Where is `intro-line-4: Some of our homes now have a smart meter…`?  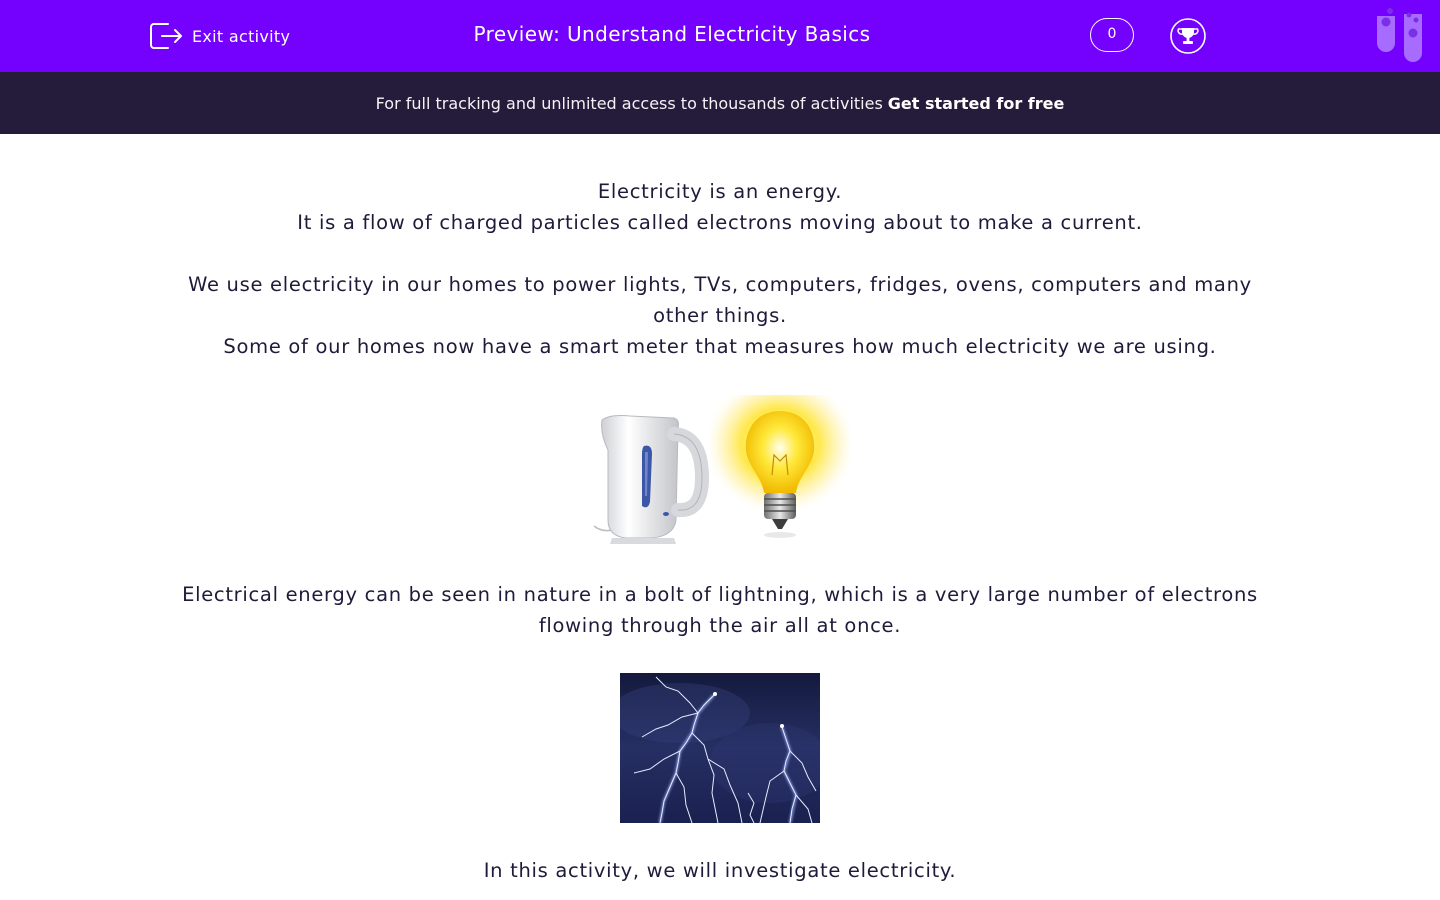
intro-line-4: Some of our homes now have a smart meter… is located at coordinates (720, 346).